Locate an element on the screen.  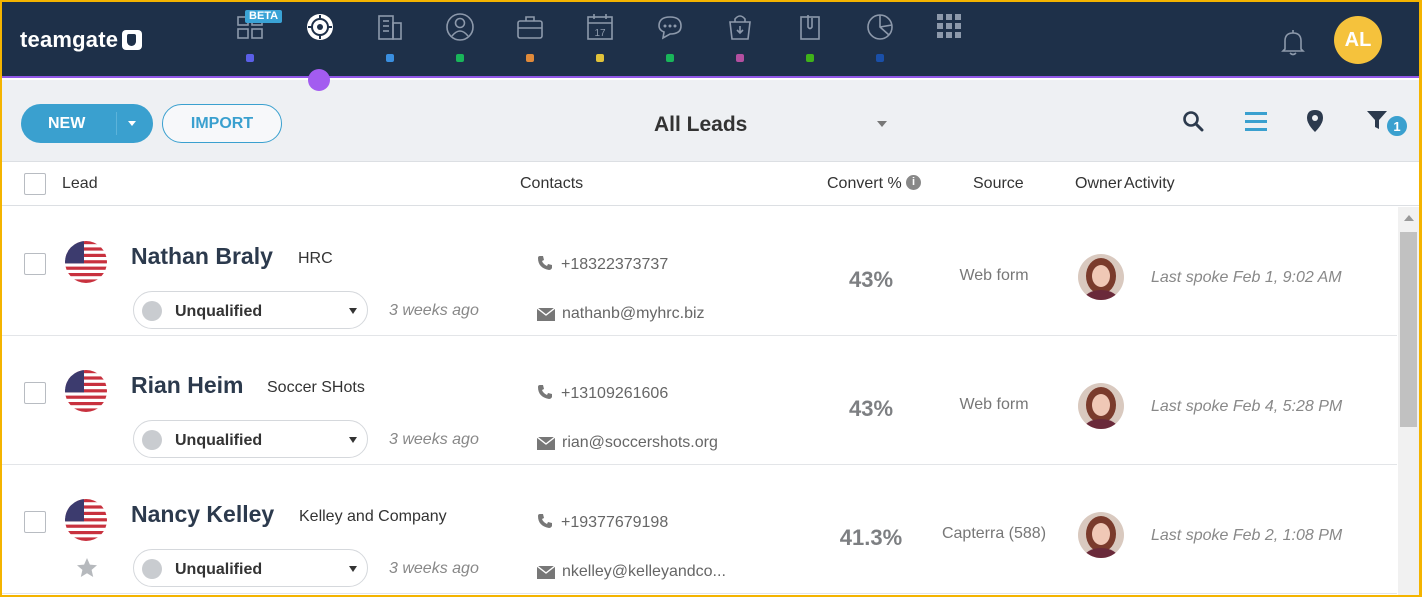
scroll-thumb is located at coordinates (1408, 329).